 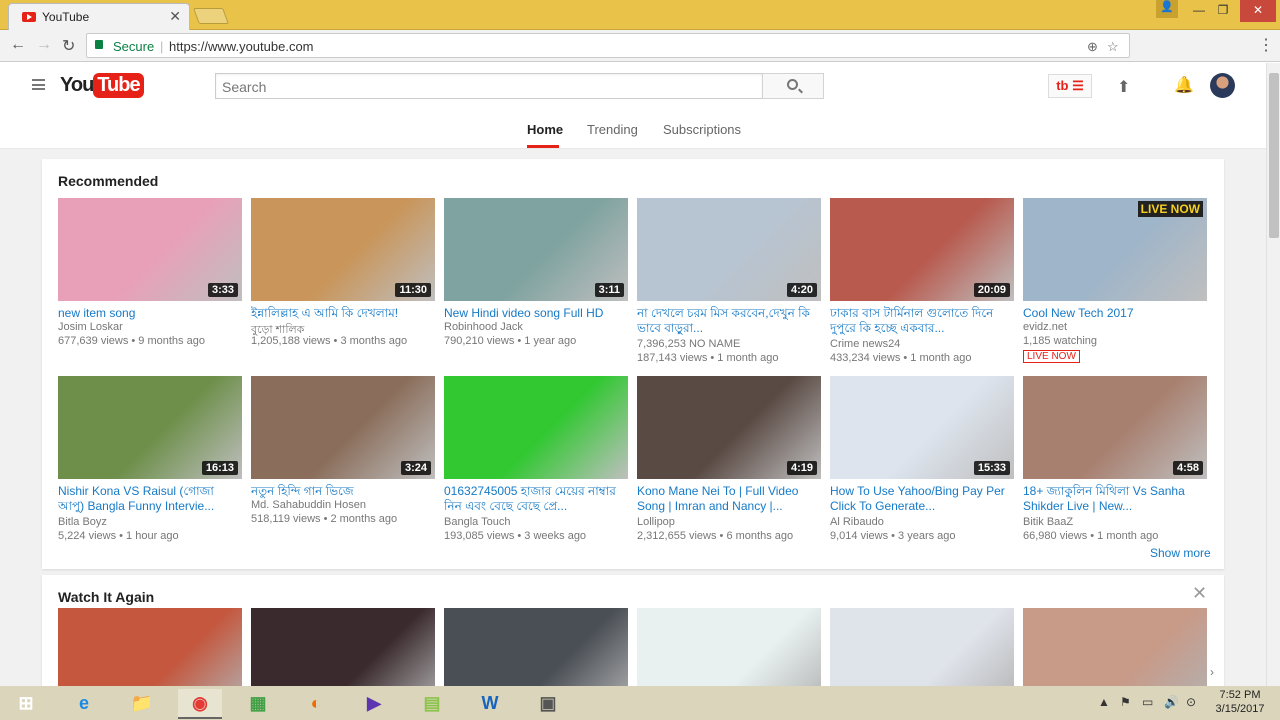 I want to click on tray-chevron-icon: ▲, so click(x=1104, y=702).